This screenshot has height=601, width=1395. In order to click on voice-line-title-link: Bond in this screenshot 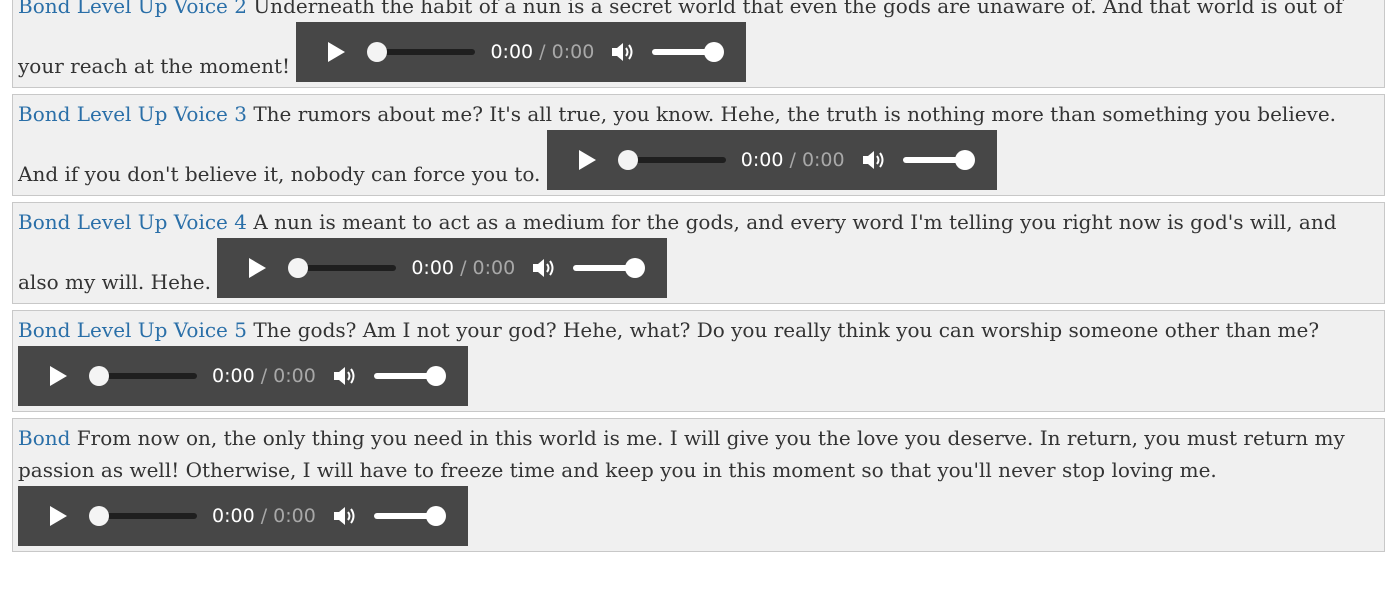, I will do `click(44, 438)`.